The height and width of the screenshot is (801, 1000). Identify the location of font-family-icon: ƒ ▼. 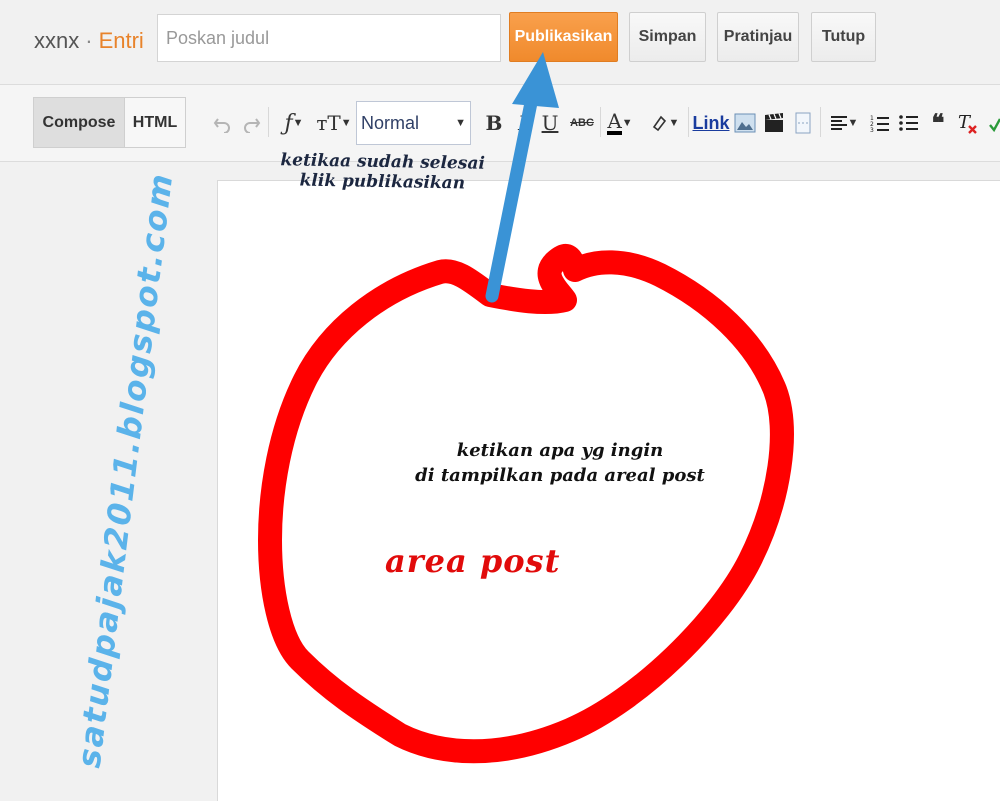
(294, 123).